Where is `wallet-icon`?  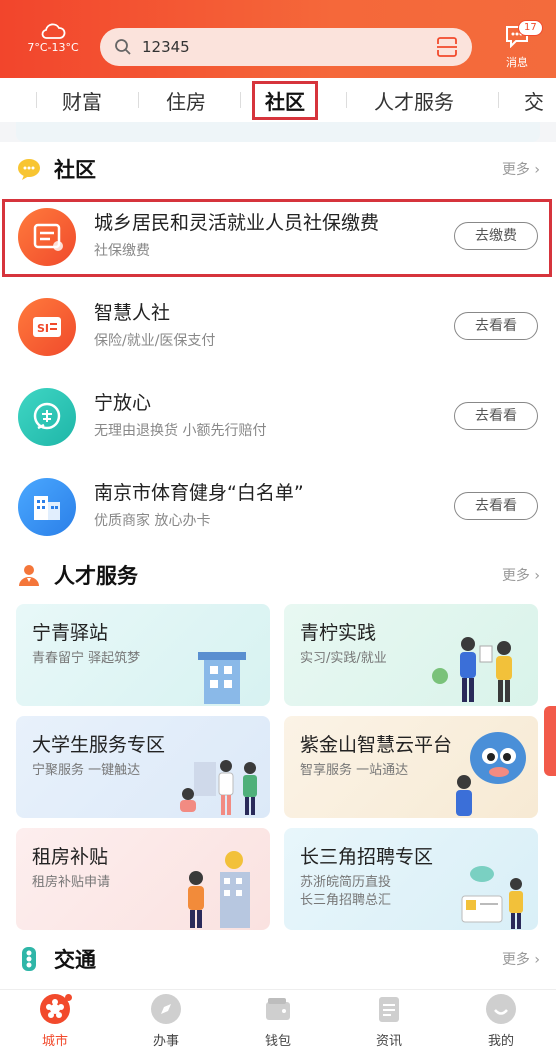 wallet-icon is located at coordinates (278, 1009).